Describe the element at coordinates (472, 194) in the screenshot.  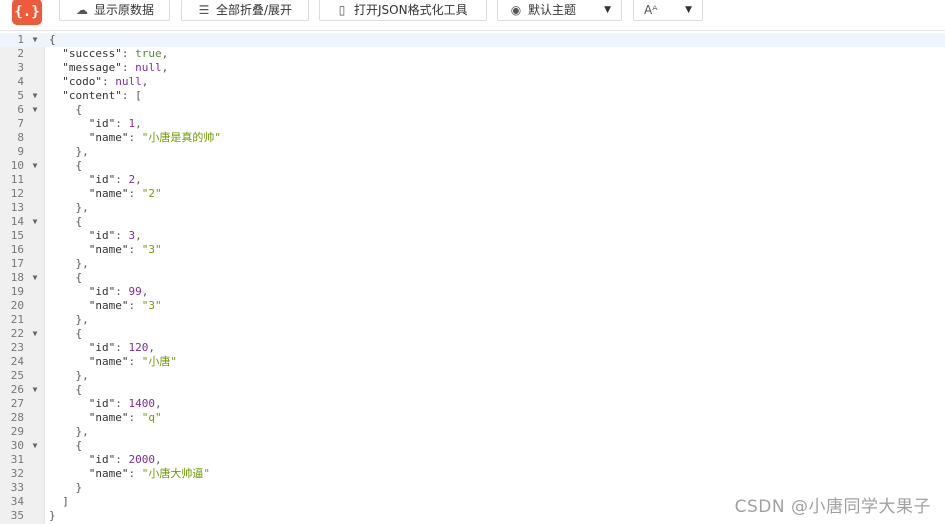
I see `code-line: 12 "name": "2"` at that location.